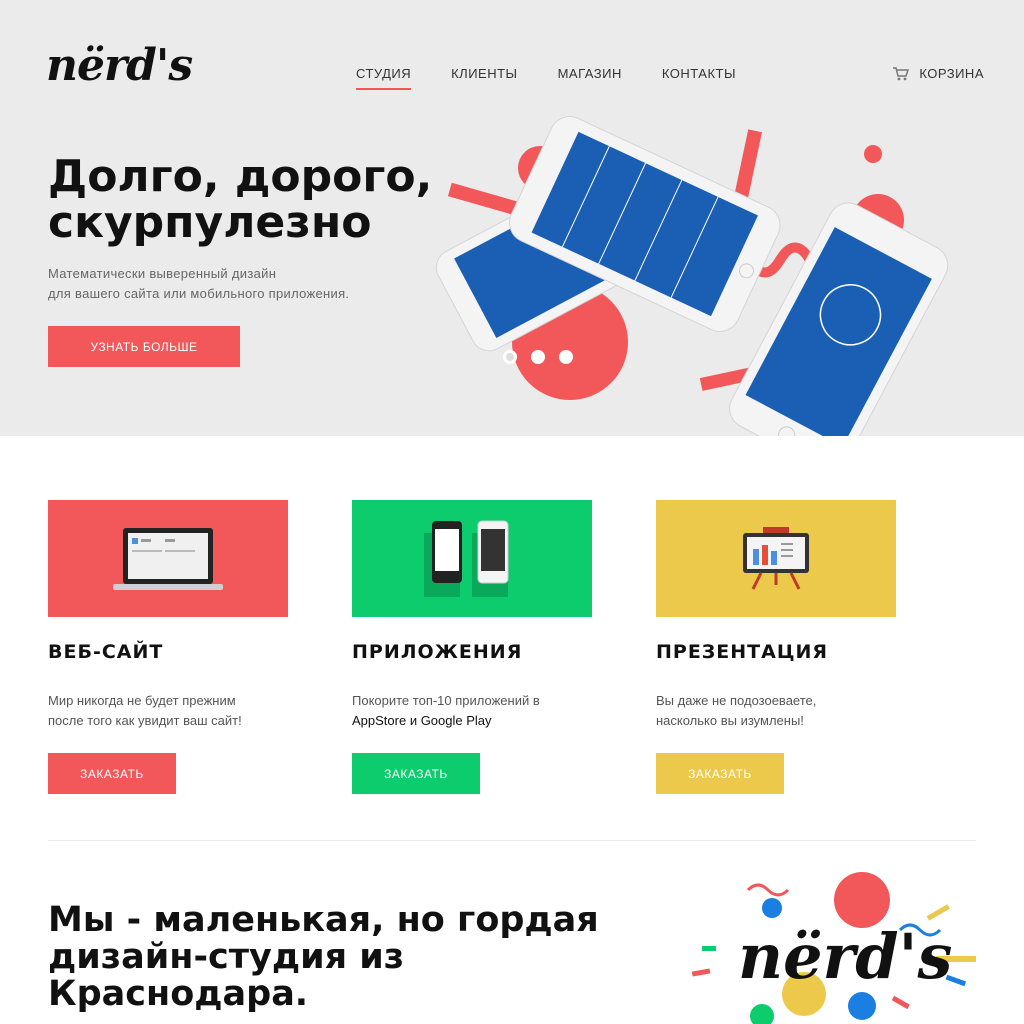  Describe the element at coordinates (142, 700) in the screenshot. I see `website-card-text-line1: Мир никогда не будет прежним` at that location.